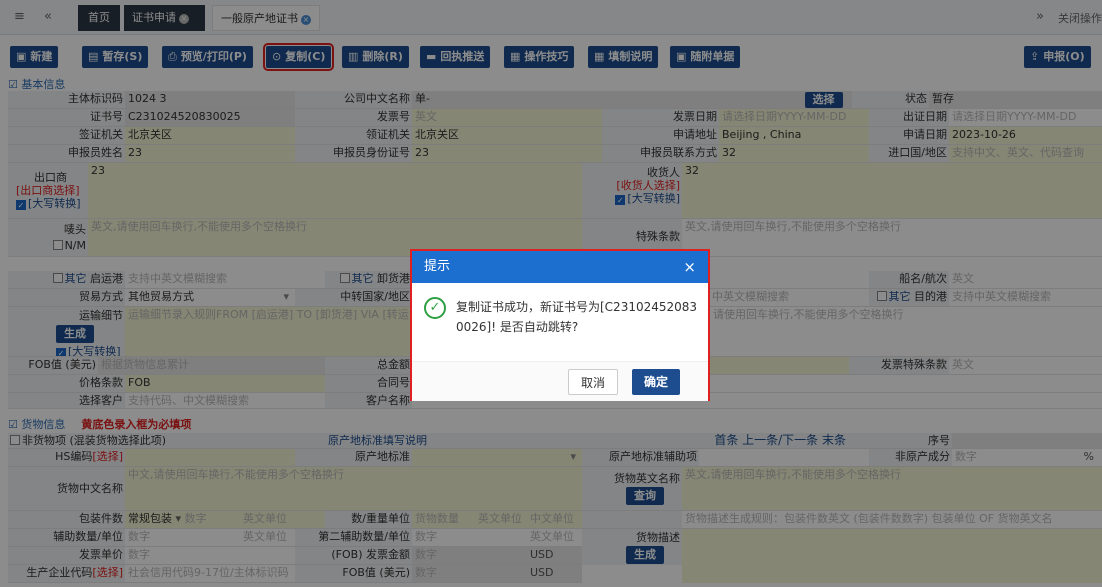 The image size is (1102, 587). What do you see at coordinates (689, 267) in the screenshot?
I see `close-icon: ×` at bounding box center [689, 267].